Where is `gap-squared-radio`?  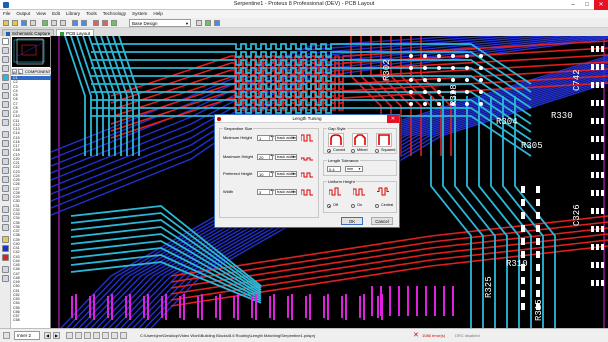 gap-squared-radio is located at coordinates (377, 151).